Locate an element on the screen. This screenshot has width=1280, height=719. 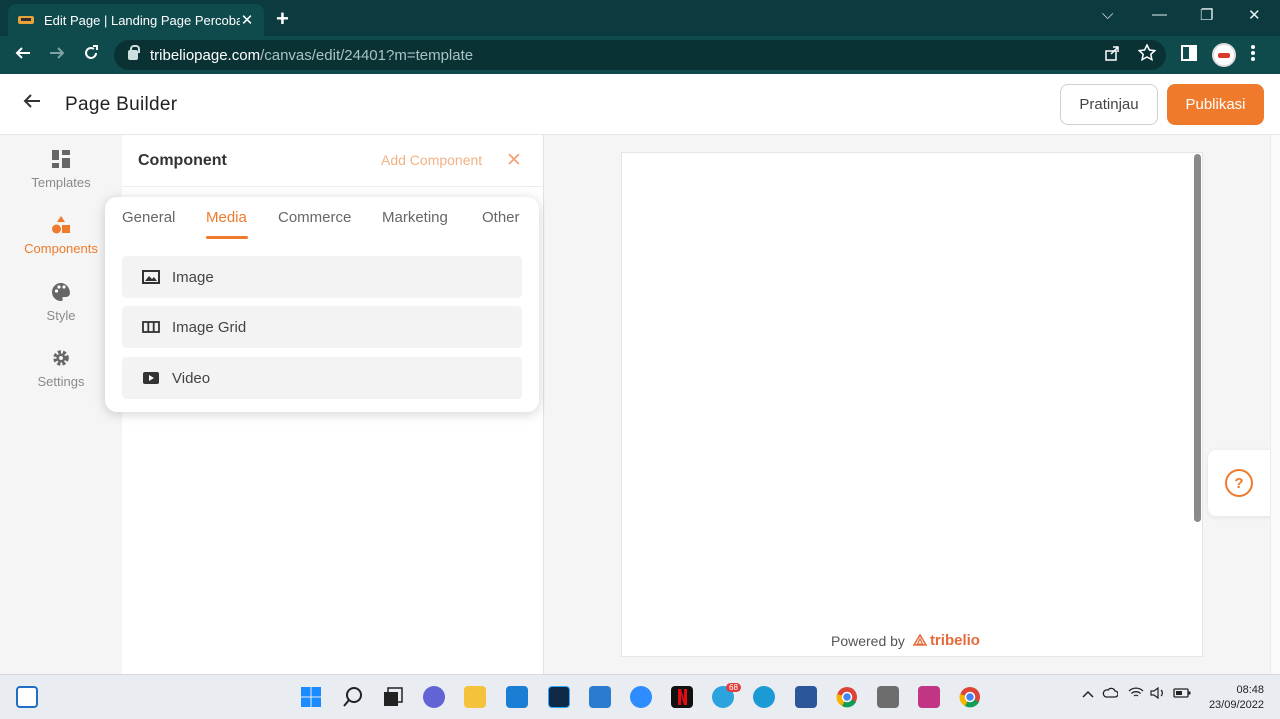
templates-icon is located at coordinates (61, 159).